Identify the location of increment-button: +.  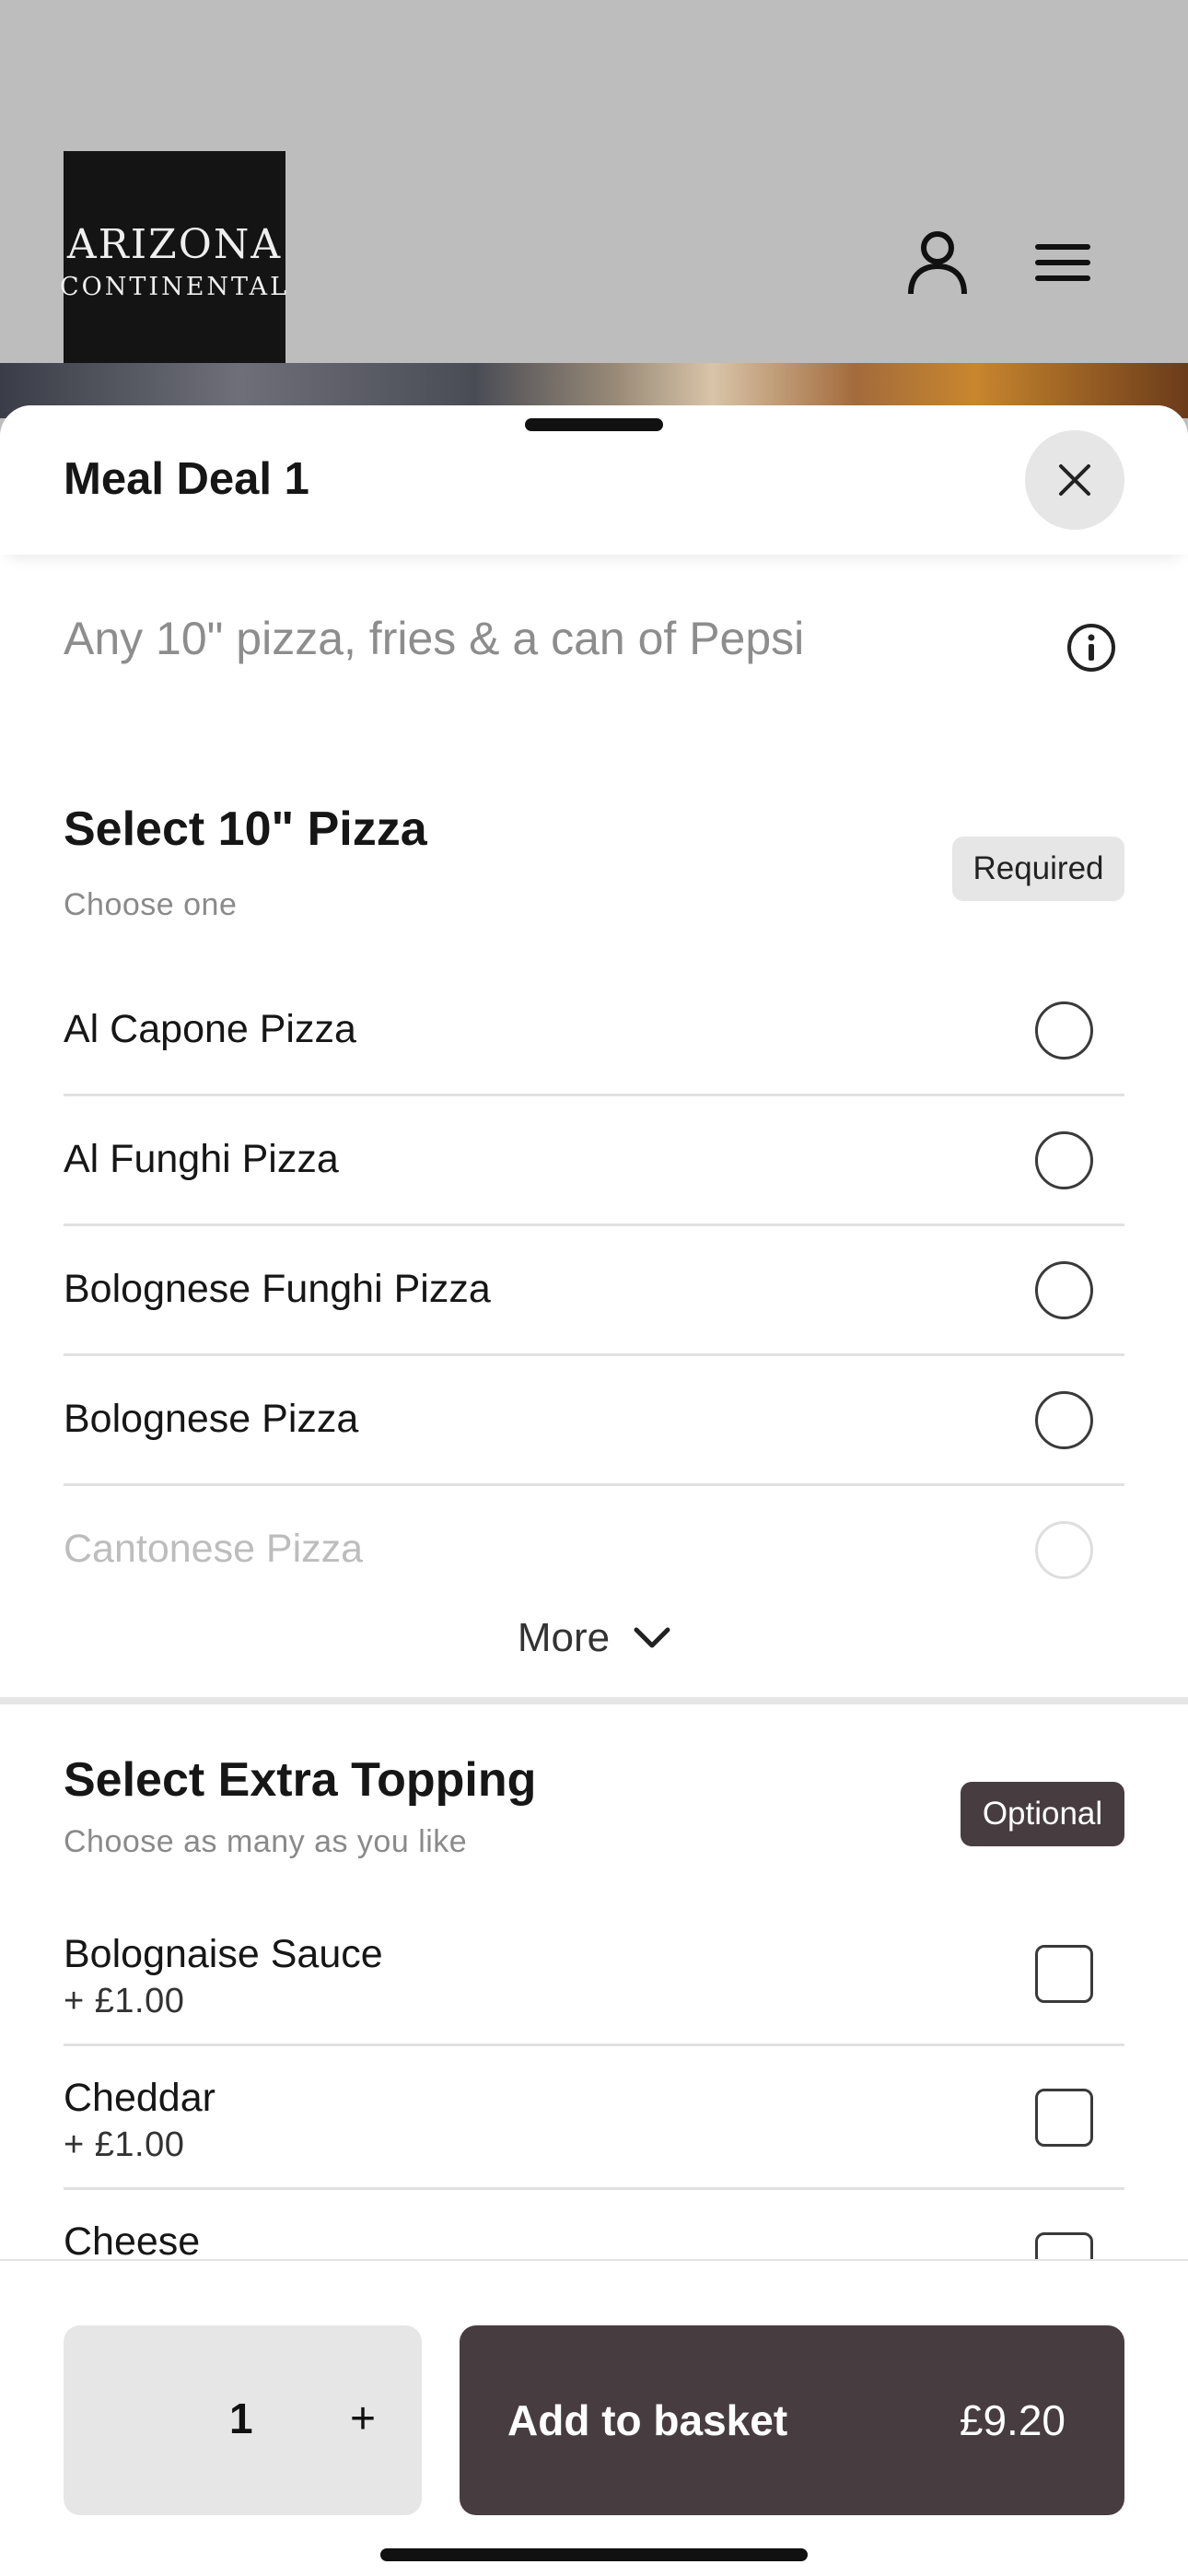
(363, 2418).